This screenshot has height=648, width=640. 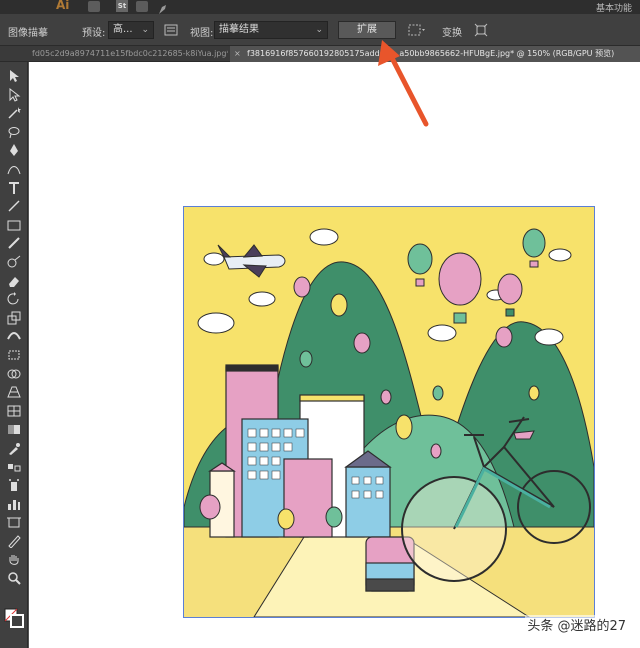 I want to click on blend-tool-icon, so click(x=14, y=466).